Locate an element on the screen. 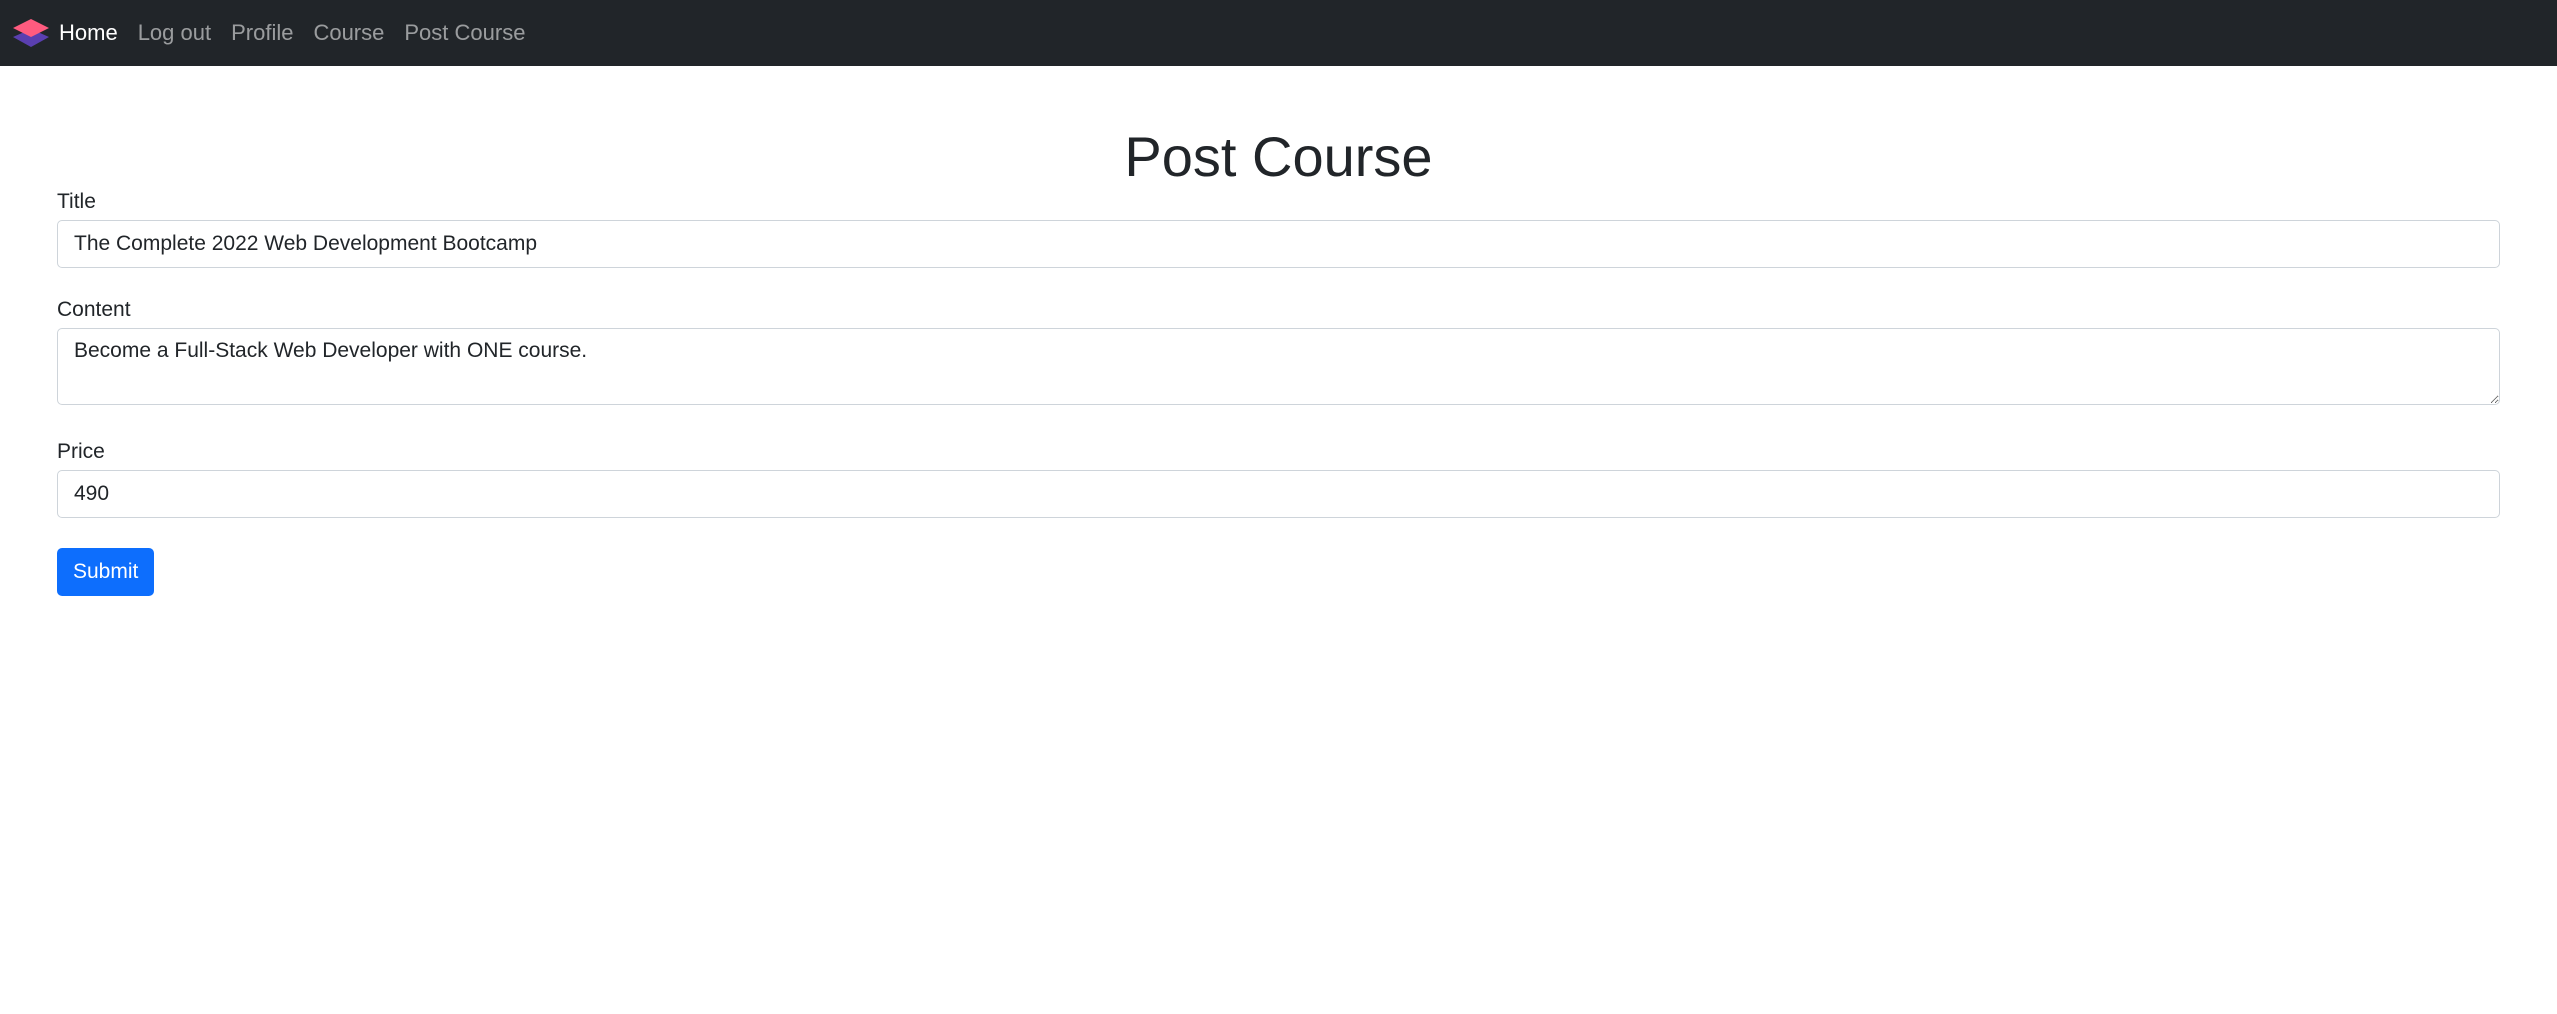 The image size is (2557, 1014). nav-course: Course is located at coordinates (348, 33).